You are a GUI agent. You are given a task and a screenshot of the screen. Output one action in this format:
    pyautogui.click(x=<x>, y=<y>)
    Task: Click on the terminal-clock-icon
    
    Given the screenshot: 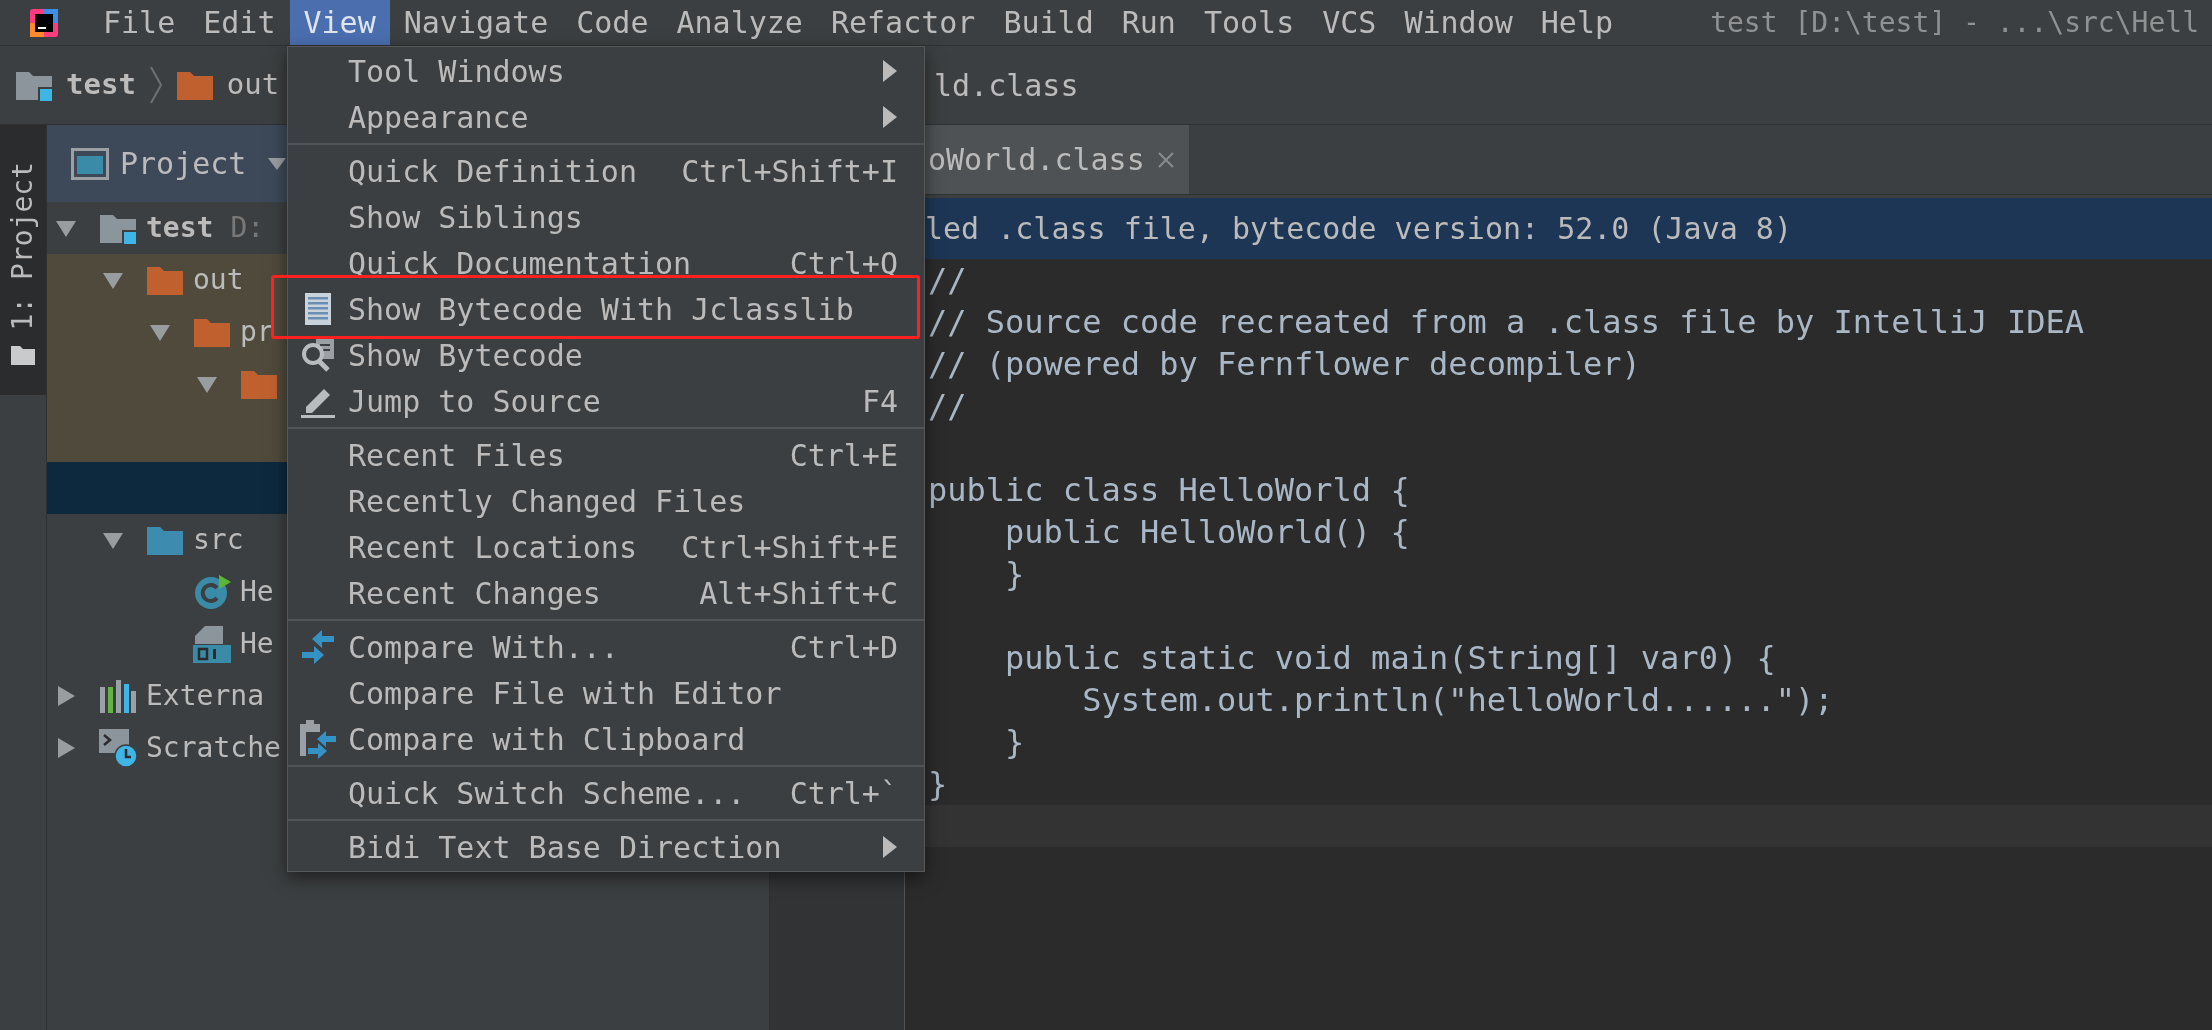 What is the action you would take?
    pyautogui.click(x=118, y=748)
    